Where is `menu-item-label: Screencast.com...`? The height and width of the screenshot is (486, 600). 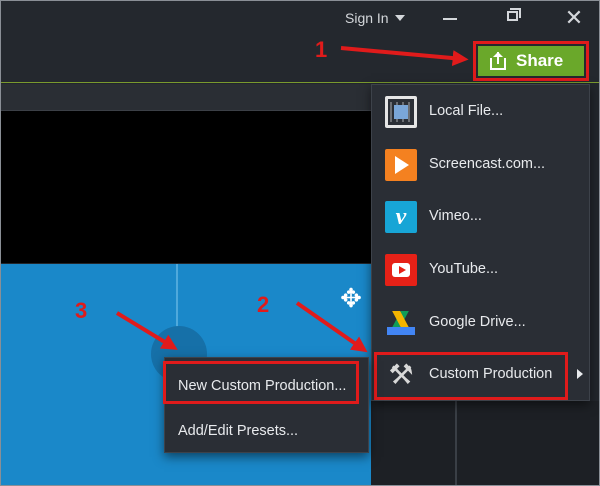
menu-item-label: Screencast.com... is located at coordinates (487, 164).